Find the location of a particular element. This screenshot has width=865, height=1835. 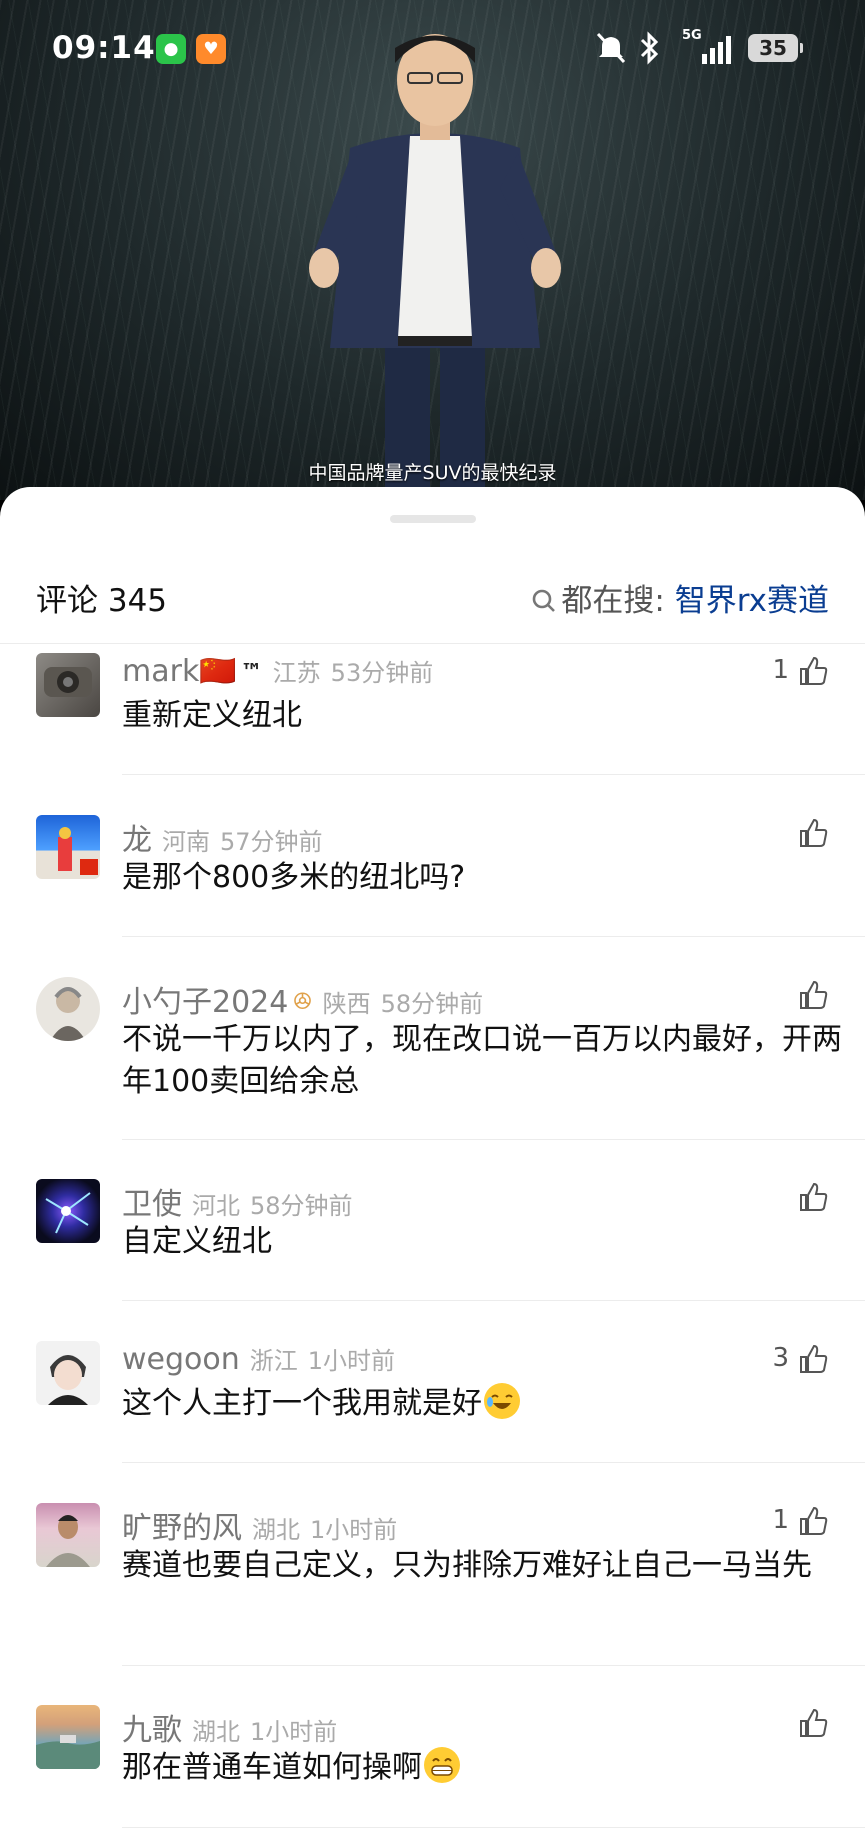

comment-time: 57分钟前 is located at coordinates (271, 842).